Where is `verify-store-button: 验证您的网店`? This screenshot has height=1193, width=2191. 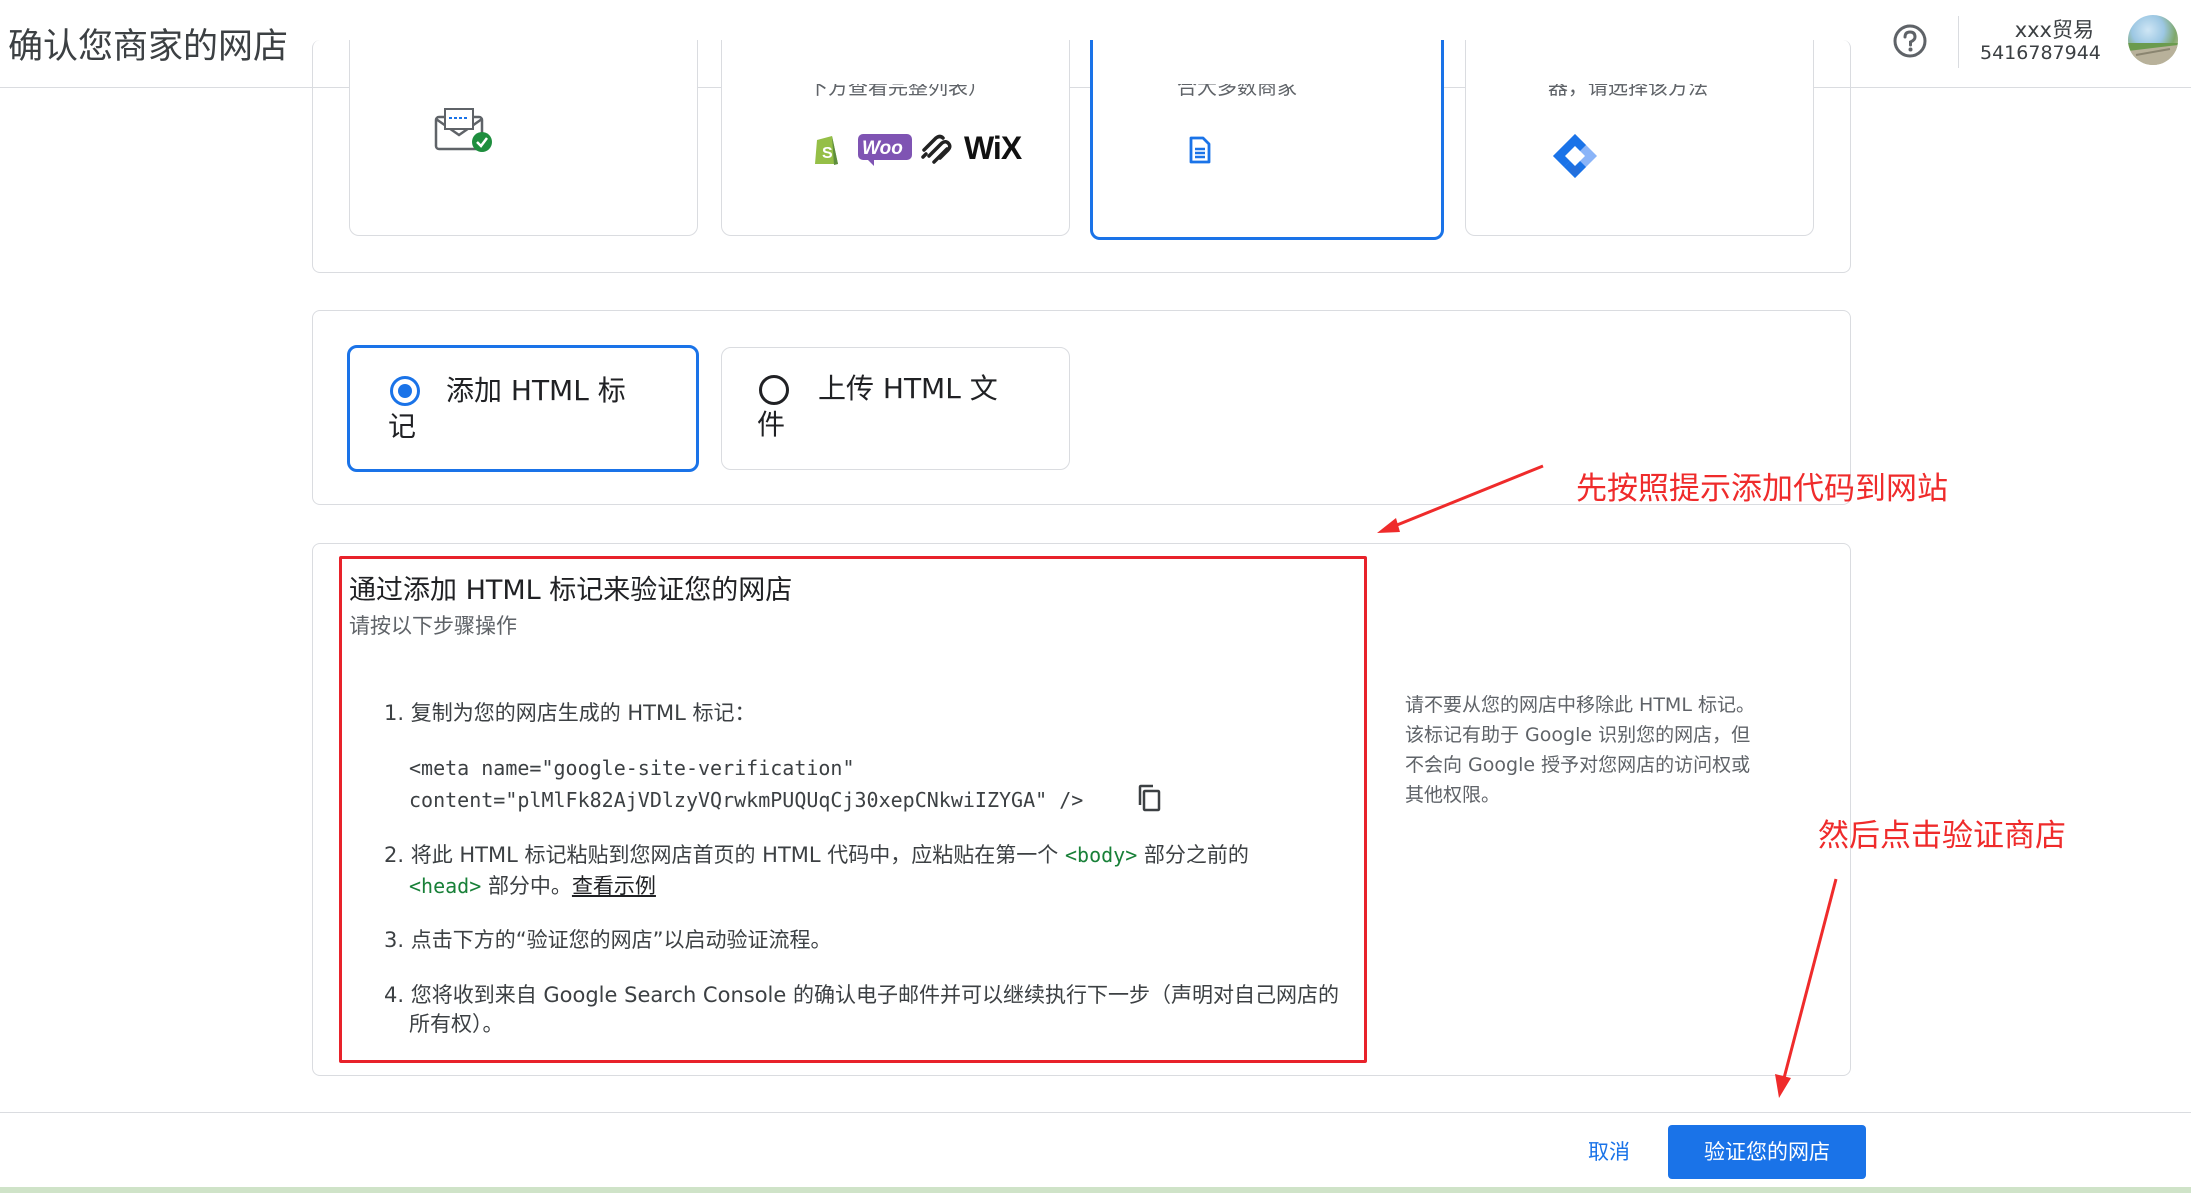
verify-store-button: 验证您的网店 is located at coordinates (1767, 1152).